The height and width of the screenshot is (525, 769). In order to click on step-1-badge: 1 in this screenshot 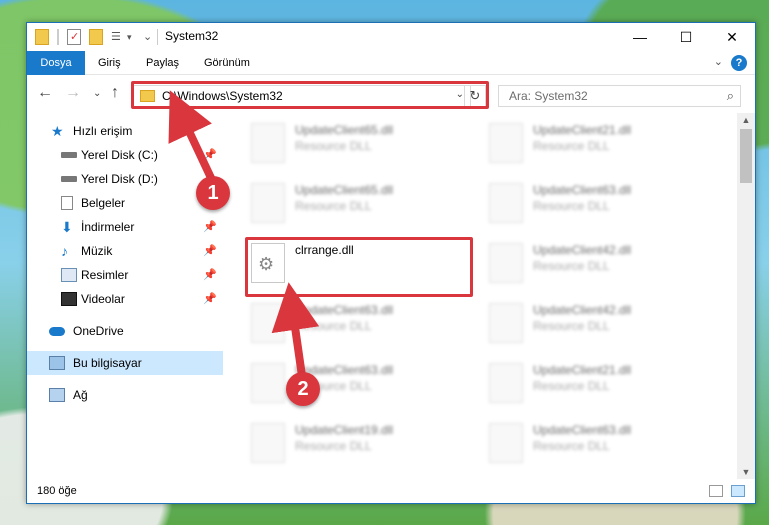, I will do `click(213, 193)`.